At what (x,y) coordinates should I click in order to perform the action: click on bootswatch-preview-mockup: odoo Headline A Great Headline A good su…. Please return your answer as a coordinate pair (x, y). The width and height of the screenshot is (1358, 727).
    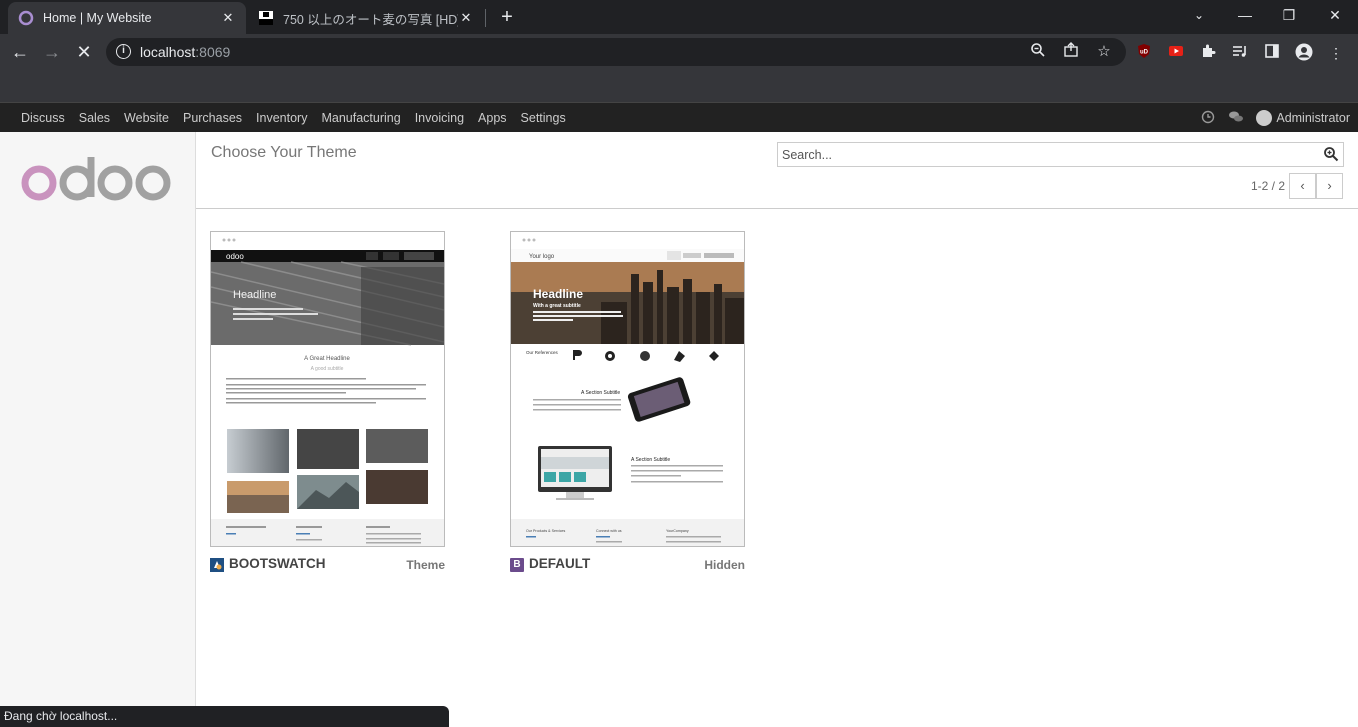
    Looking at the image, I should click on (327, 389).